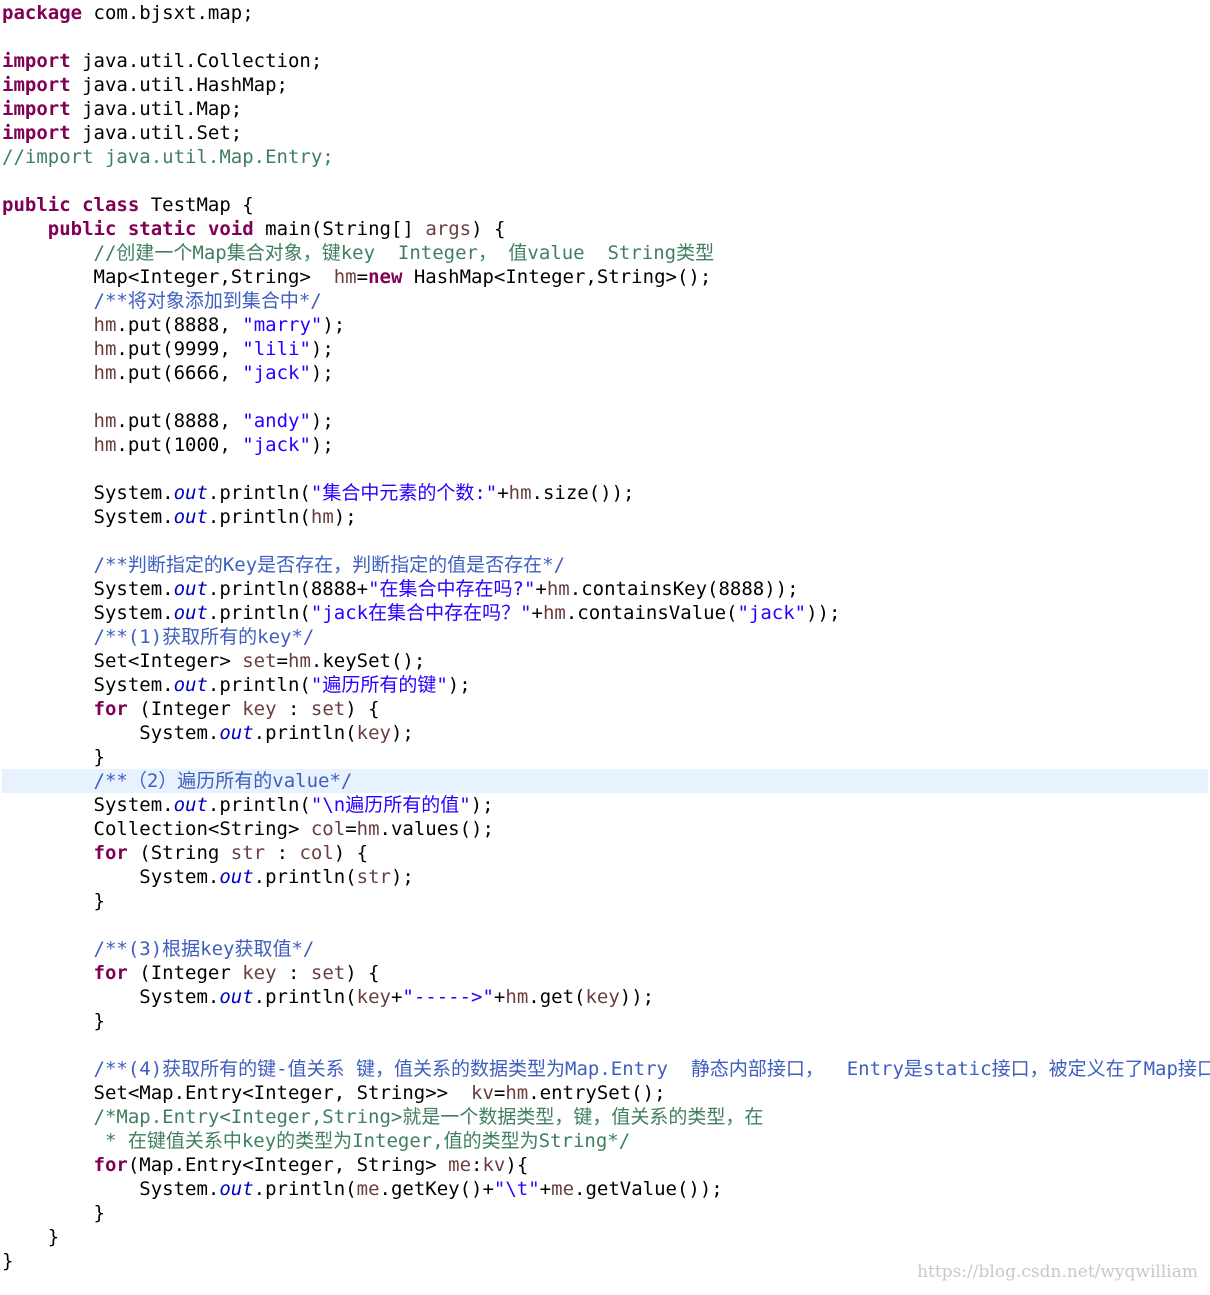  What do you see at coordinates (305, 997) in the screenshot?
I see `code-token: .println(` at bounding box center [305, 997].